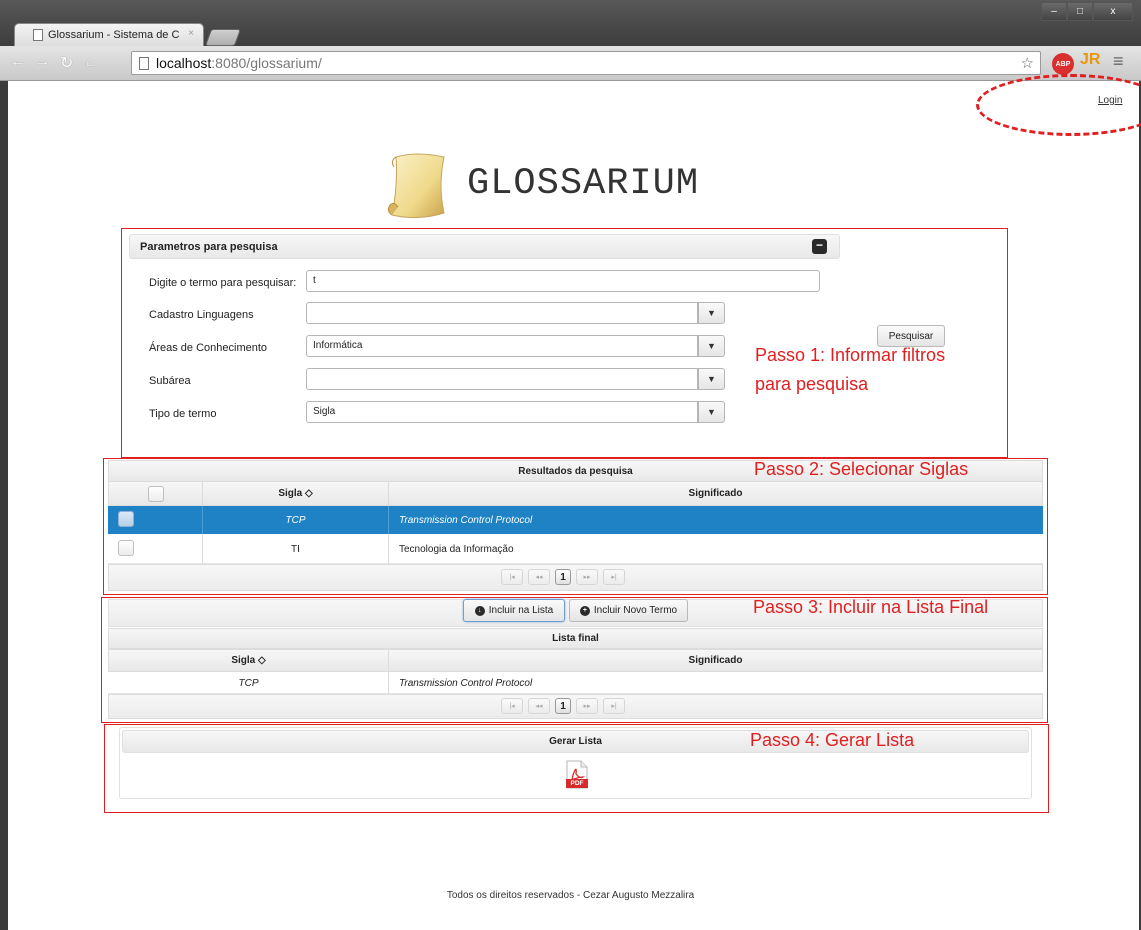  Describe the element at coordinates (502, 379) in the screenshot. I see `subarea-select` at that location.